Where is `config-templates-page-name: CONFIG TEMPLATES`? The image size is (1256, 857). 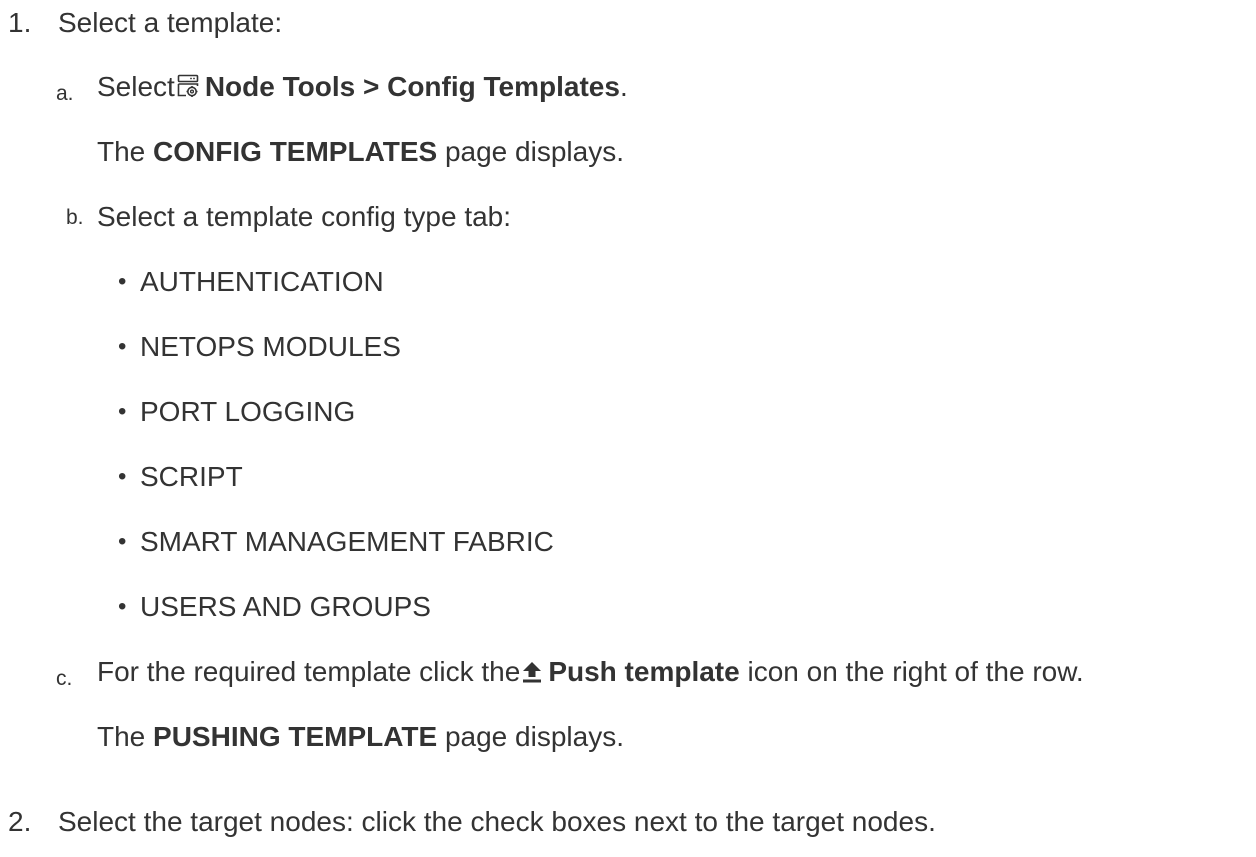 config-templates-page-name: CONFIG TEMPLATES is located at coordinates (295, 151).